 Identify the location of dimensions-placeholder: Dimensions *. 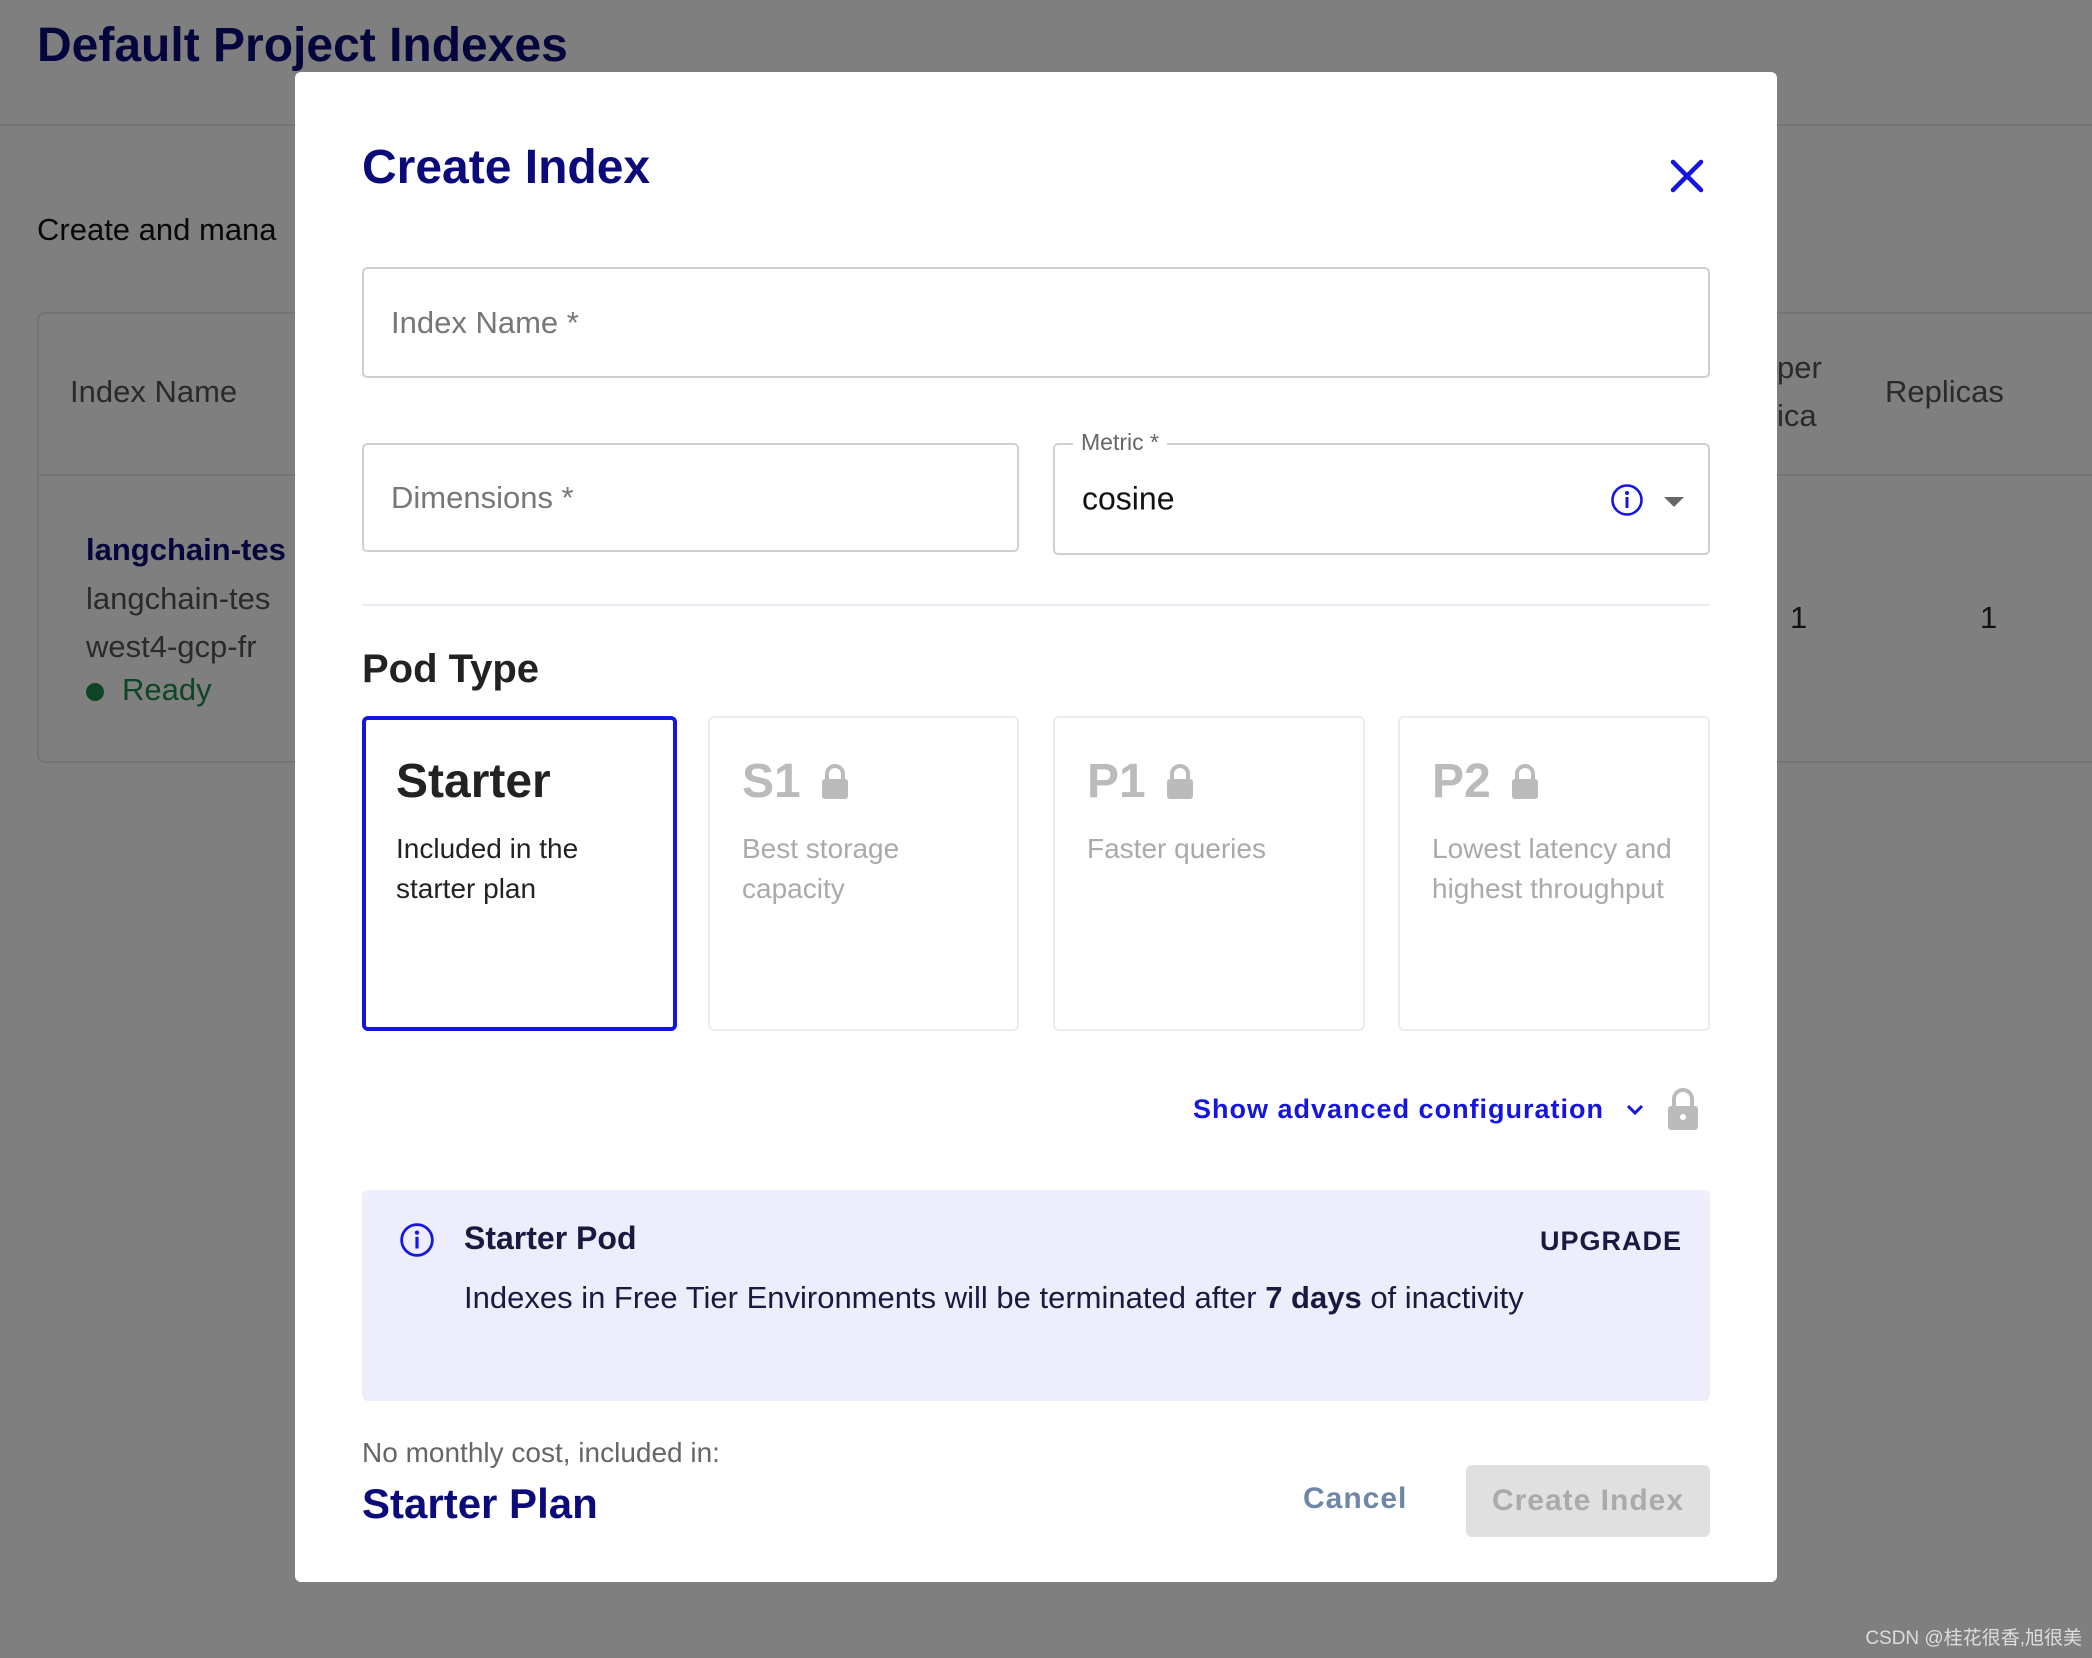
(482, 497).